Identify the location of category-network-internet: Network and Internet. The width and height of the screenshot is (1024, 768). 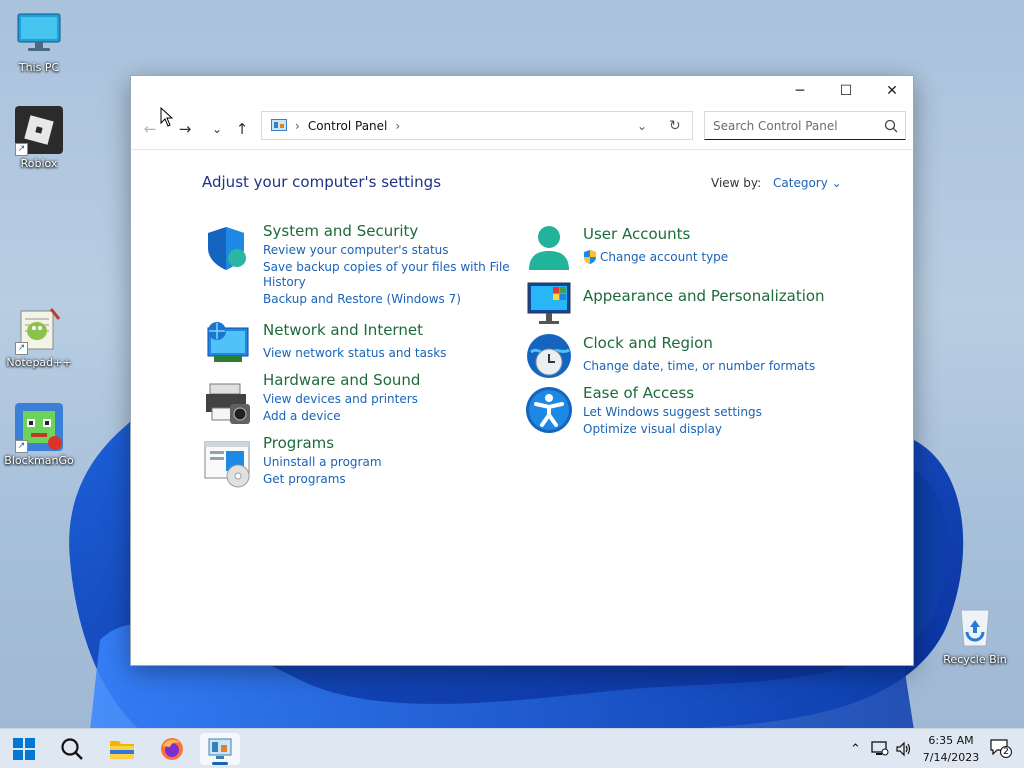
(343, 330).